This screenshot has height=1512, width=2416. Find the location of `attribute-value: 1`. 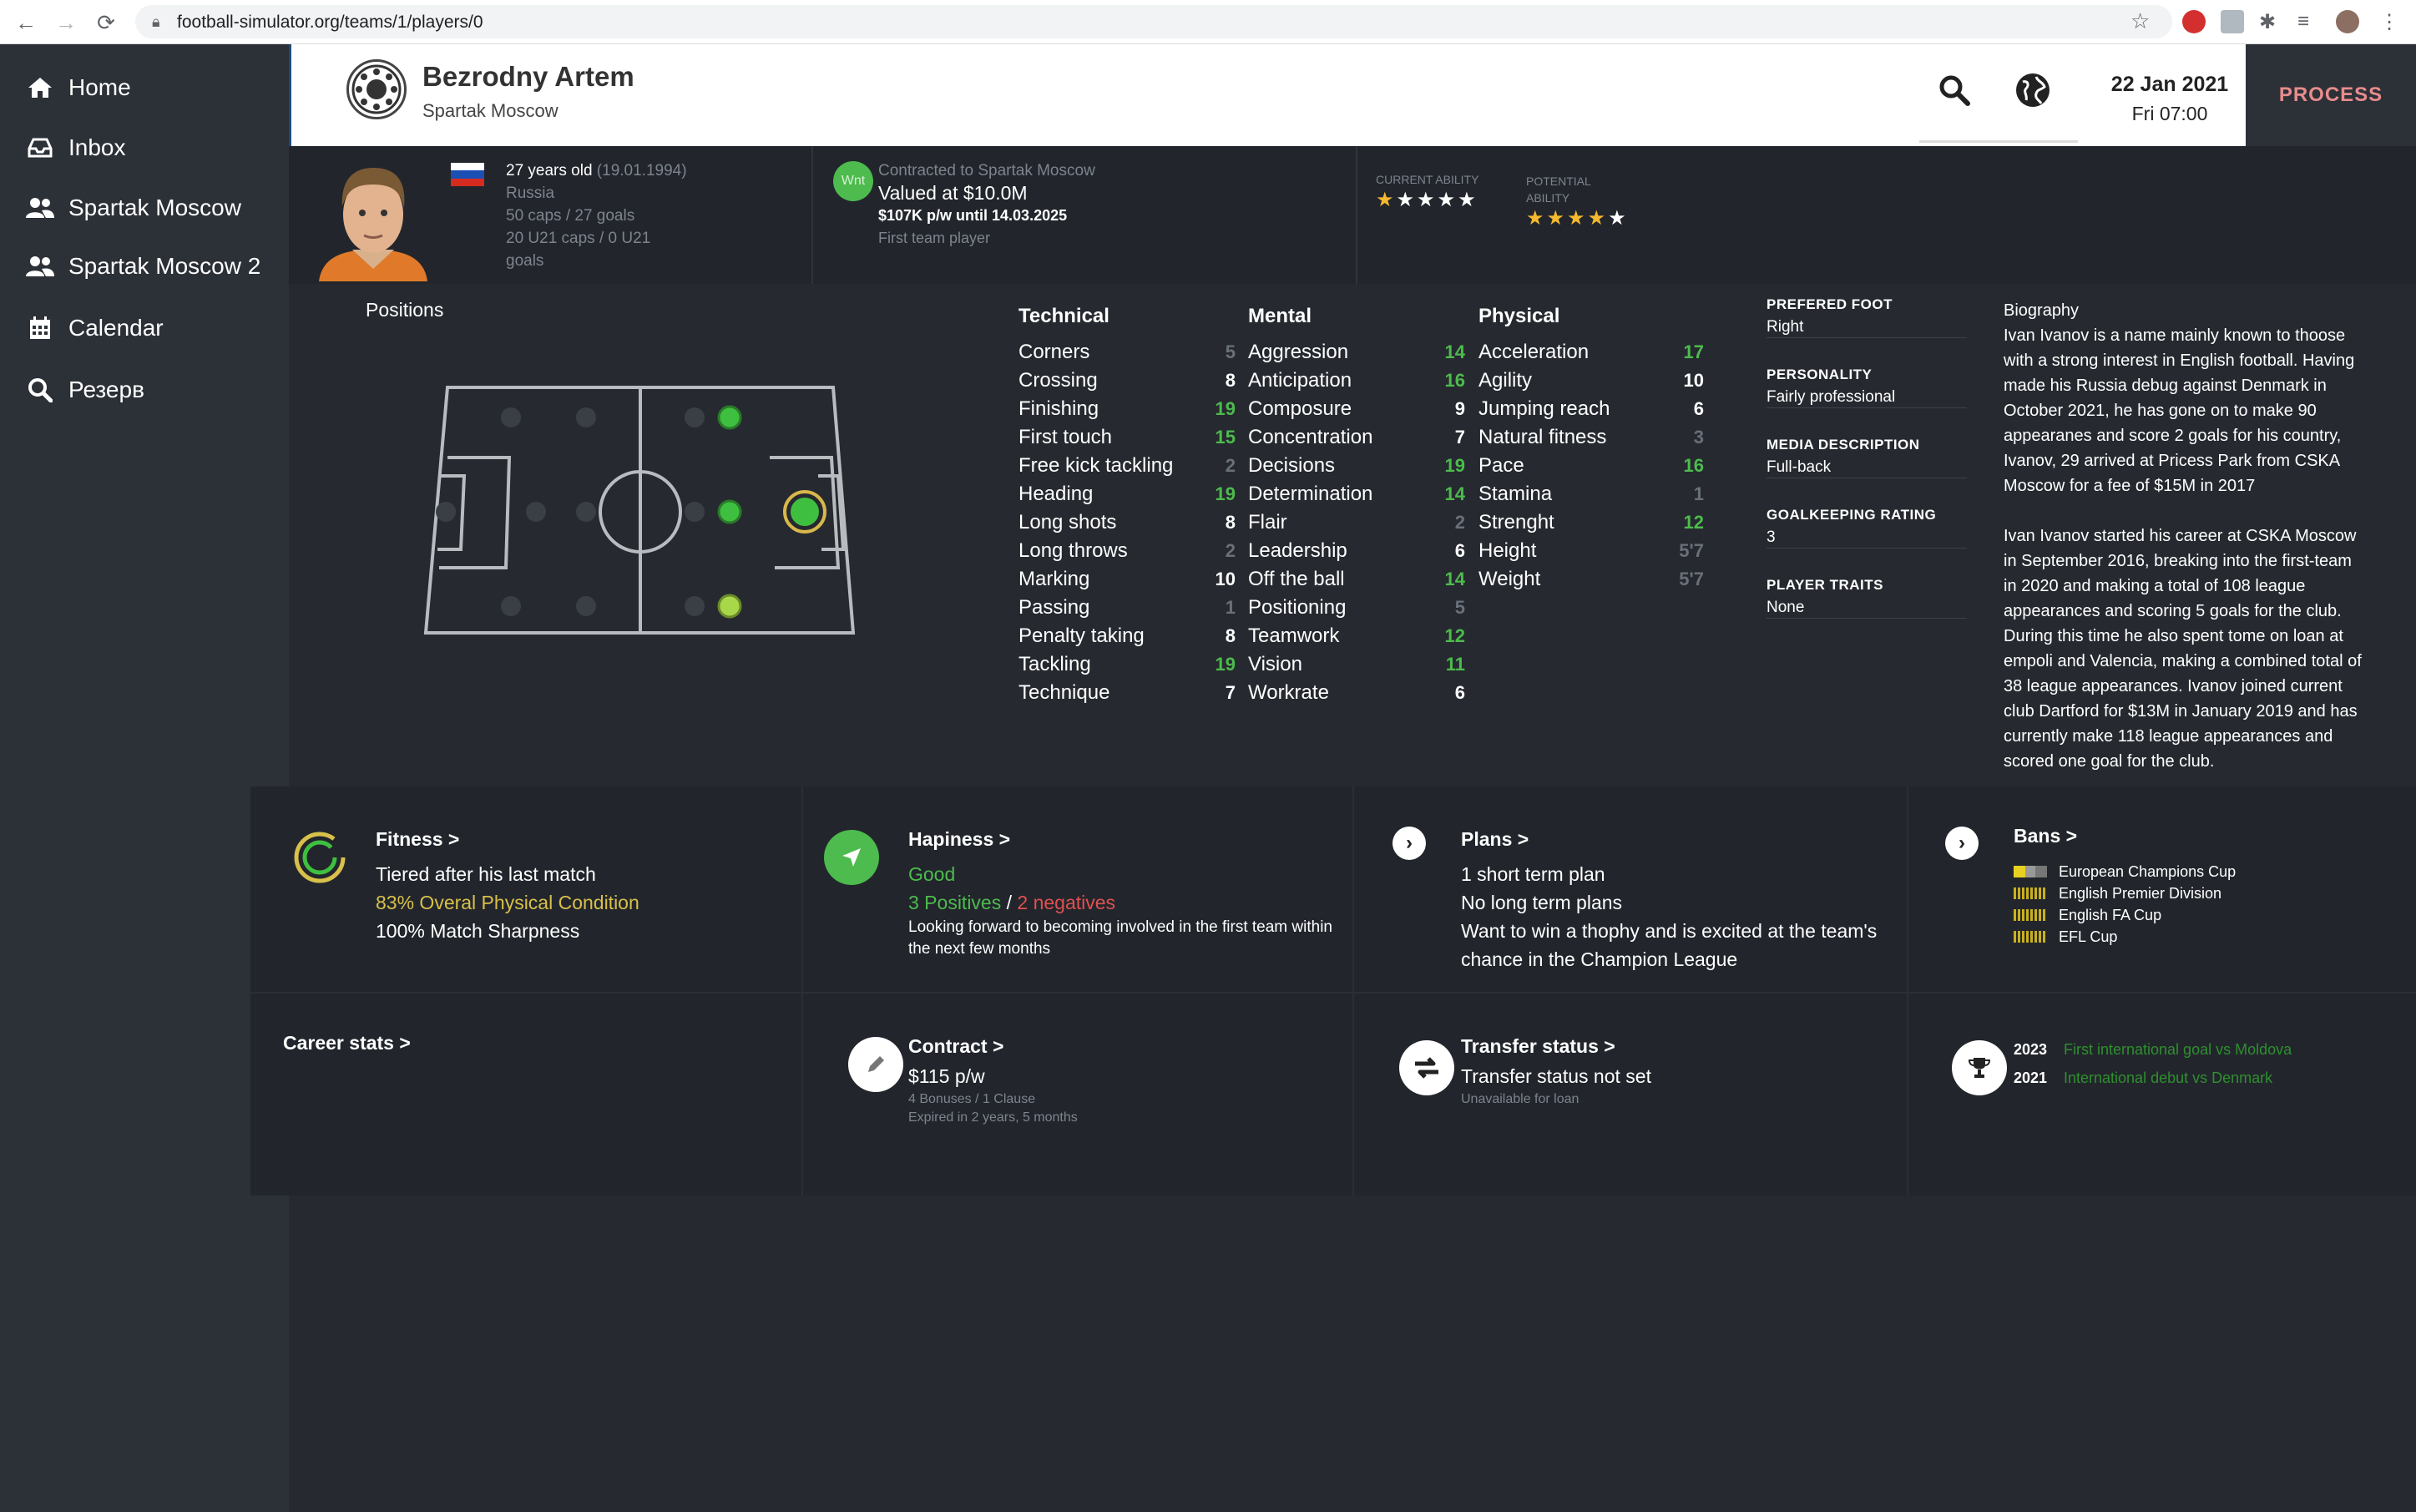

attribute-value: 1 is located at coordinates (1698, 494).